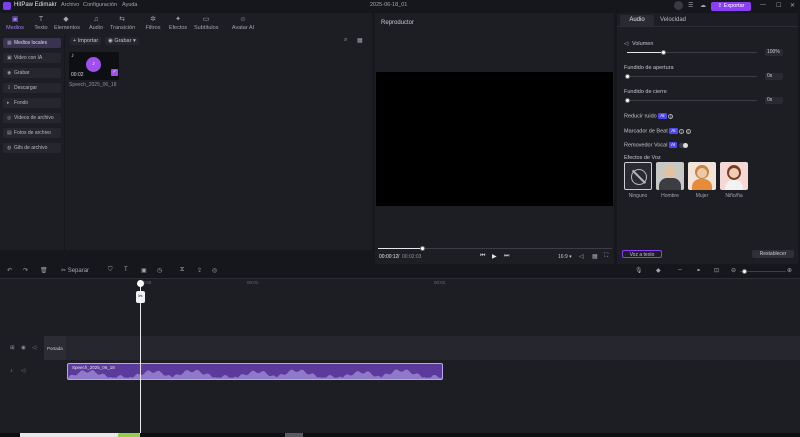  I want to click on sidebar-item-ai-video: ▣ Video con IA, so click(32, 58).